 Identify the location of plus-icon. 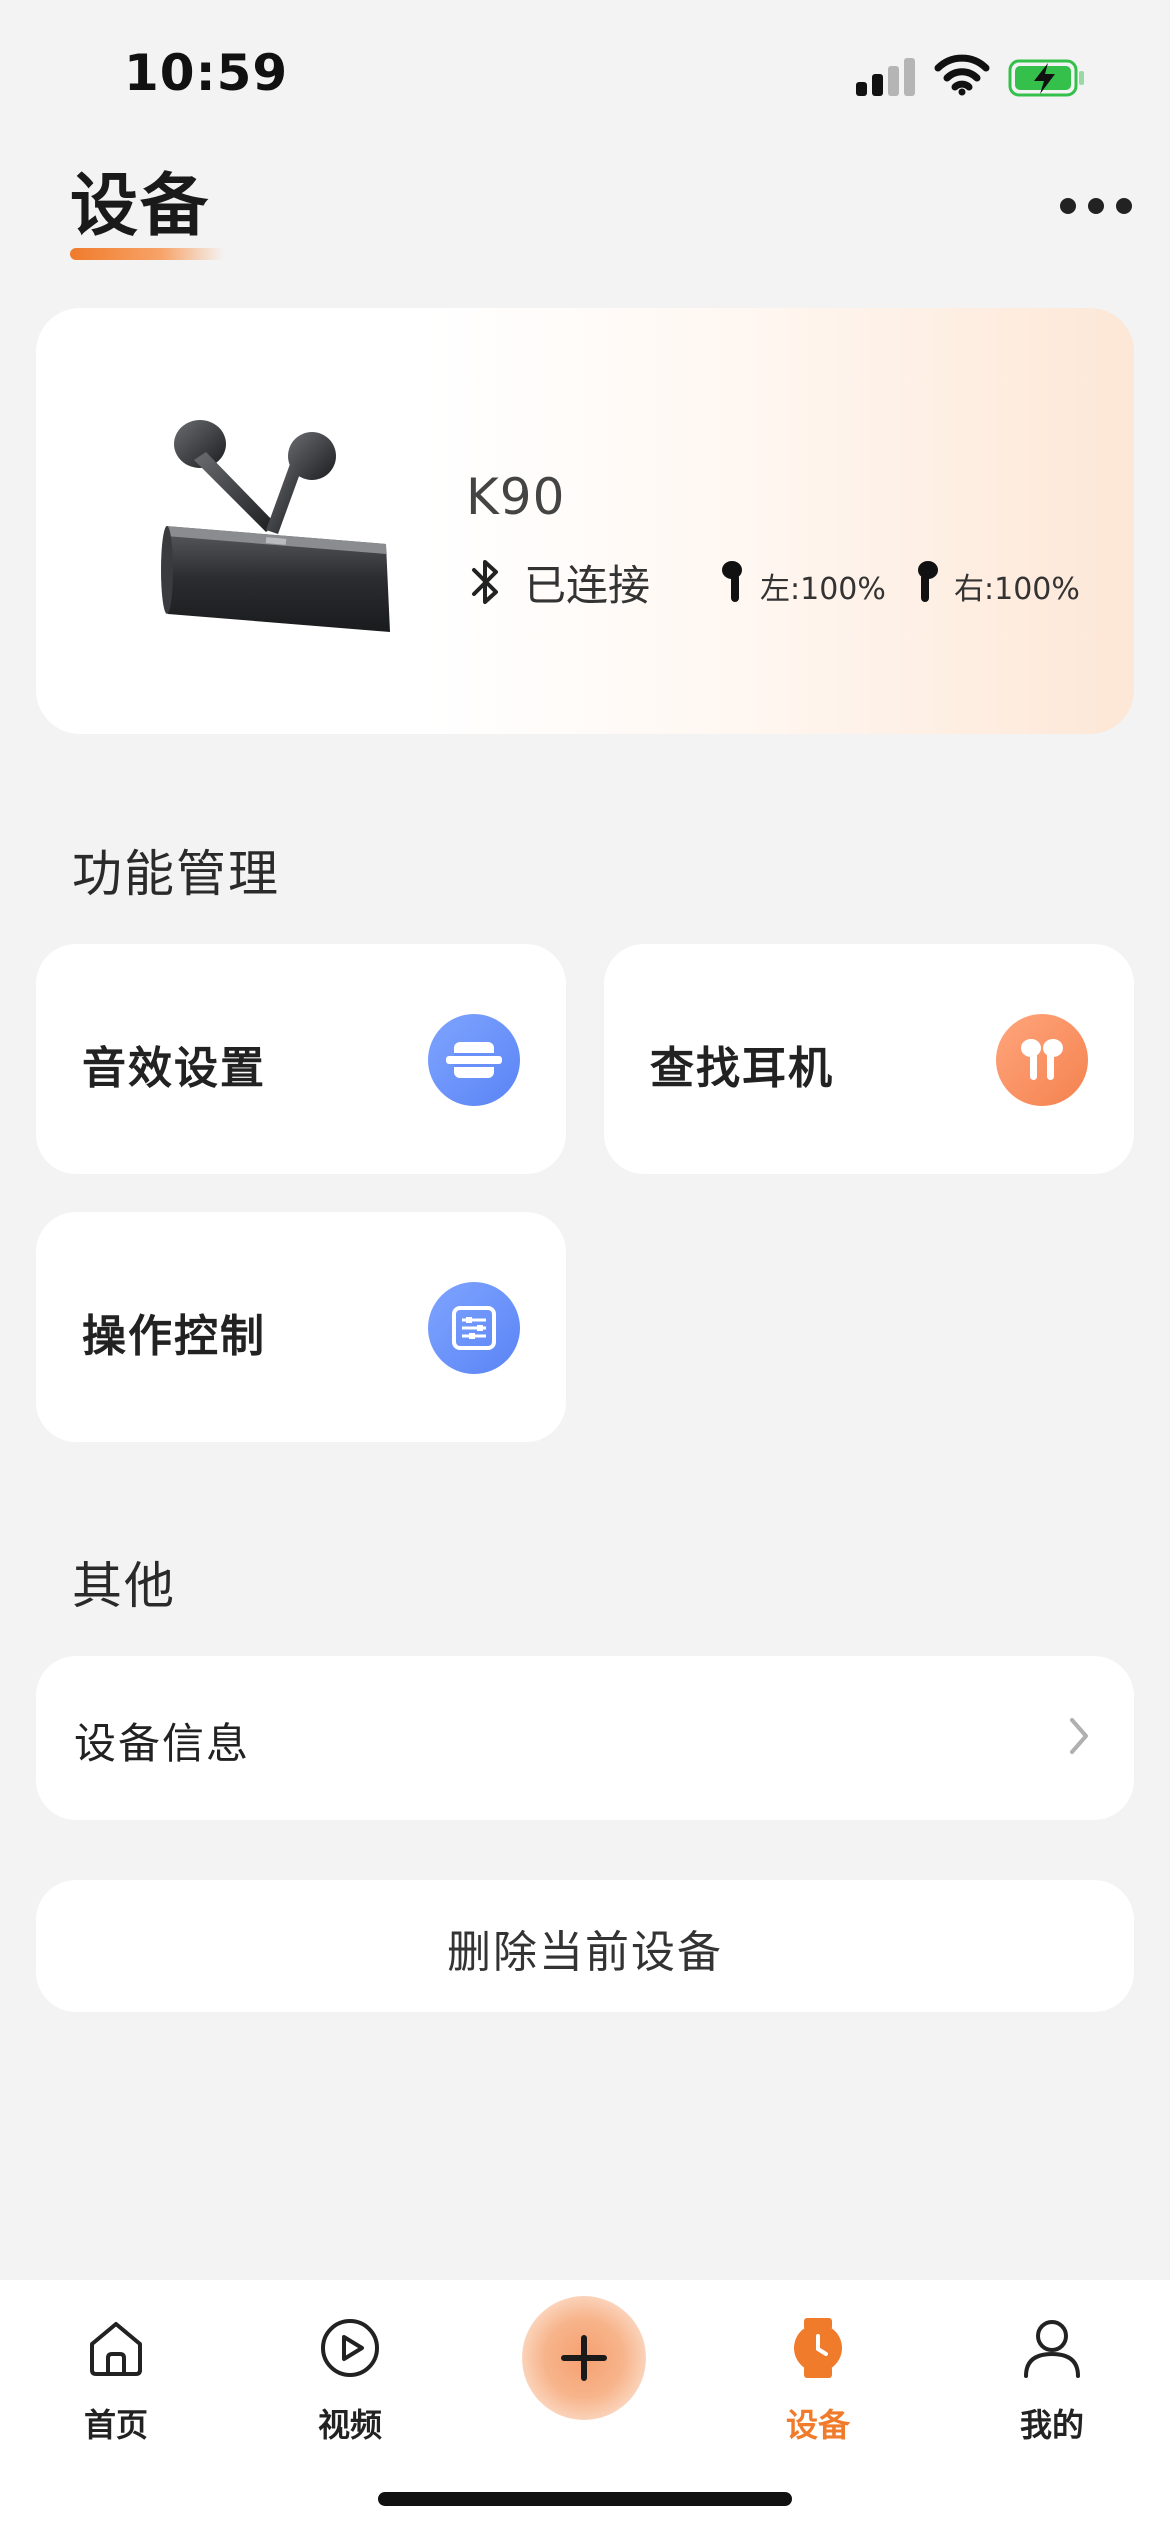
(584, 2358).